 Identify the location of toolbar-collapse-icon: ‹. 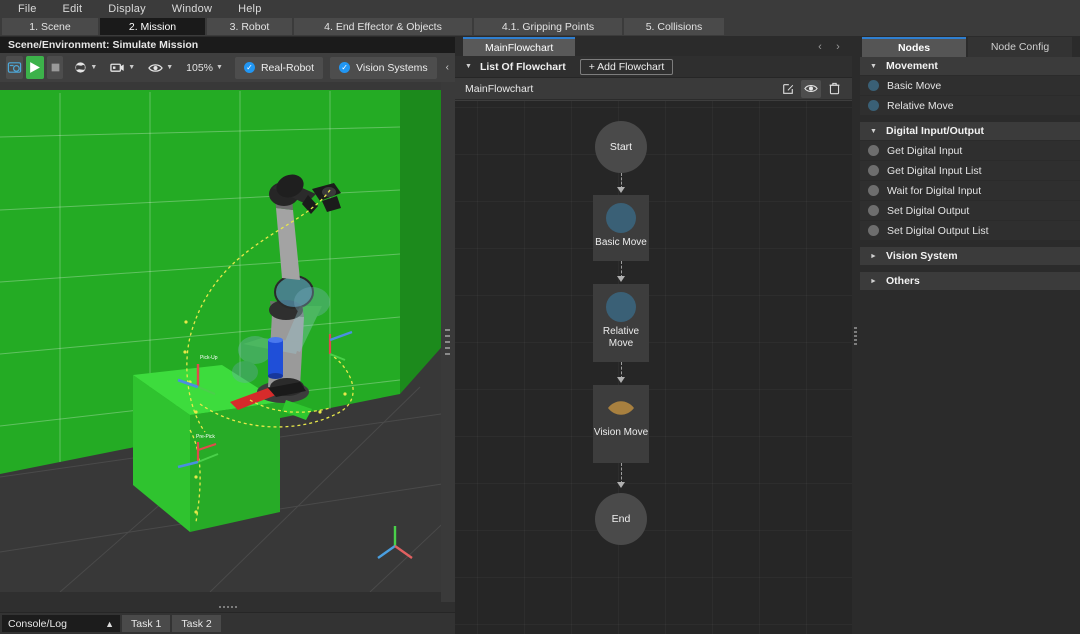
(447, 67).